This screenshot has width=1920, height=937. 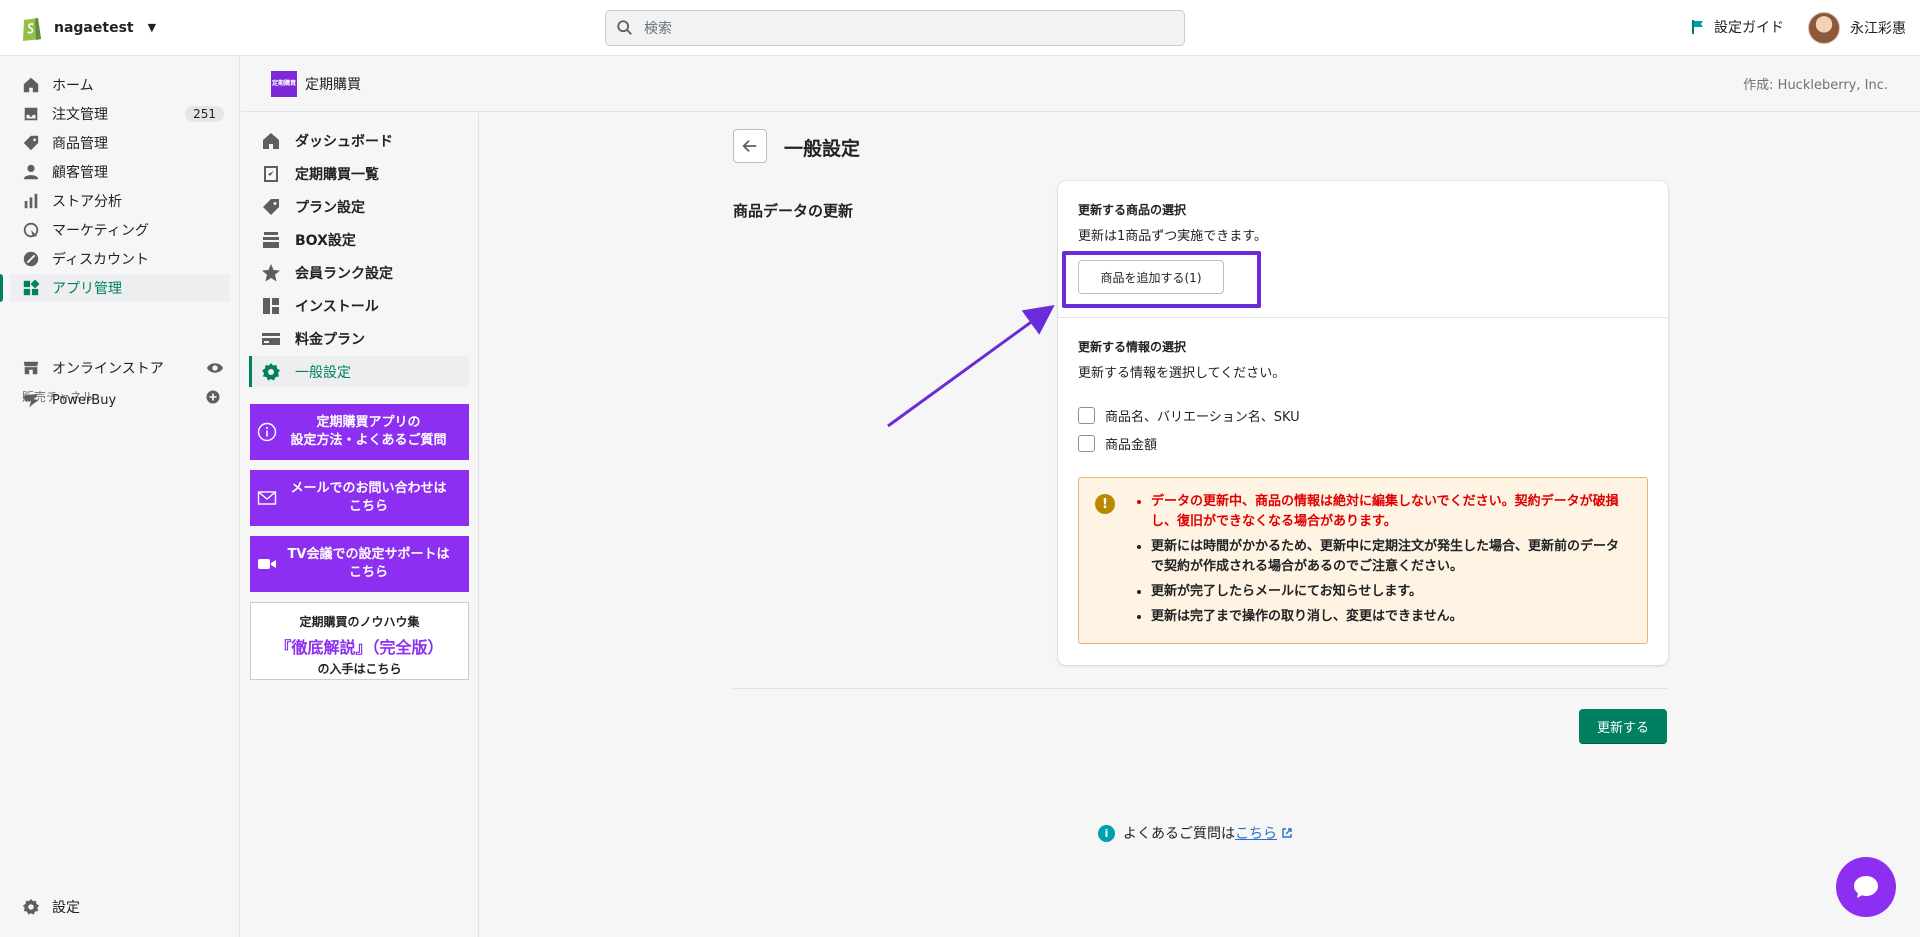 What do you see at coordinates (100, 231) in the screenshot?
I see `sidebar-item-label: マーケティング` at bounding box center [100, 231].